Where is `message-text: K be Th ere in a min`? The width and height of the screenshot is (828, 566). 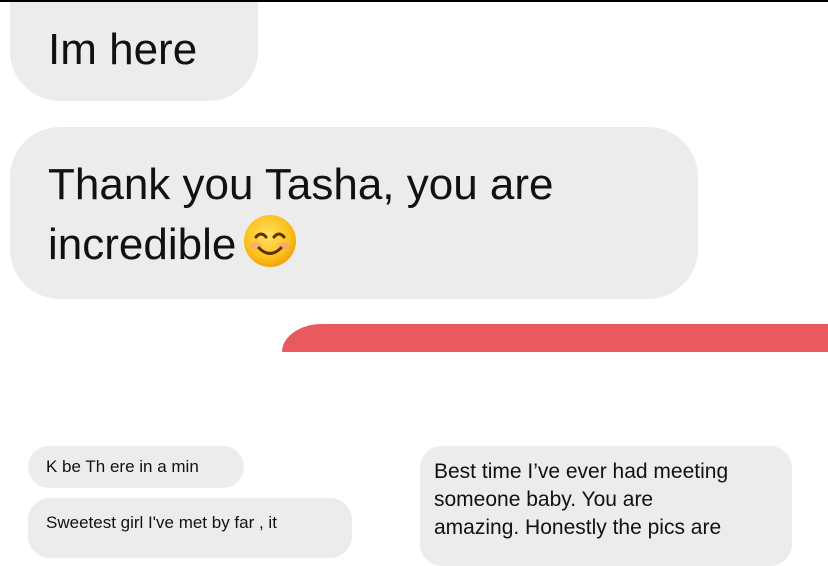 message-text: K be Th ere in a min is located at coordinates (122, 466).